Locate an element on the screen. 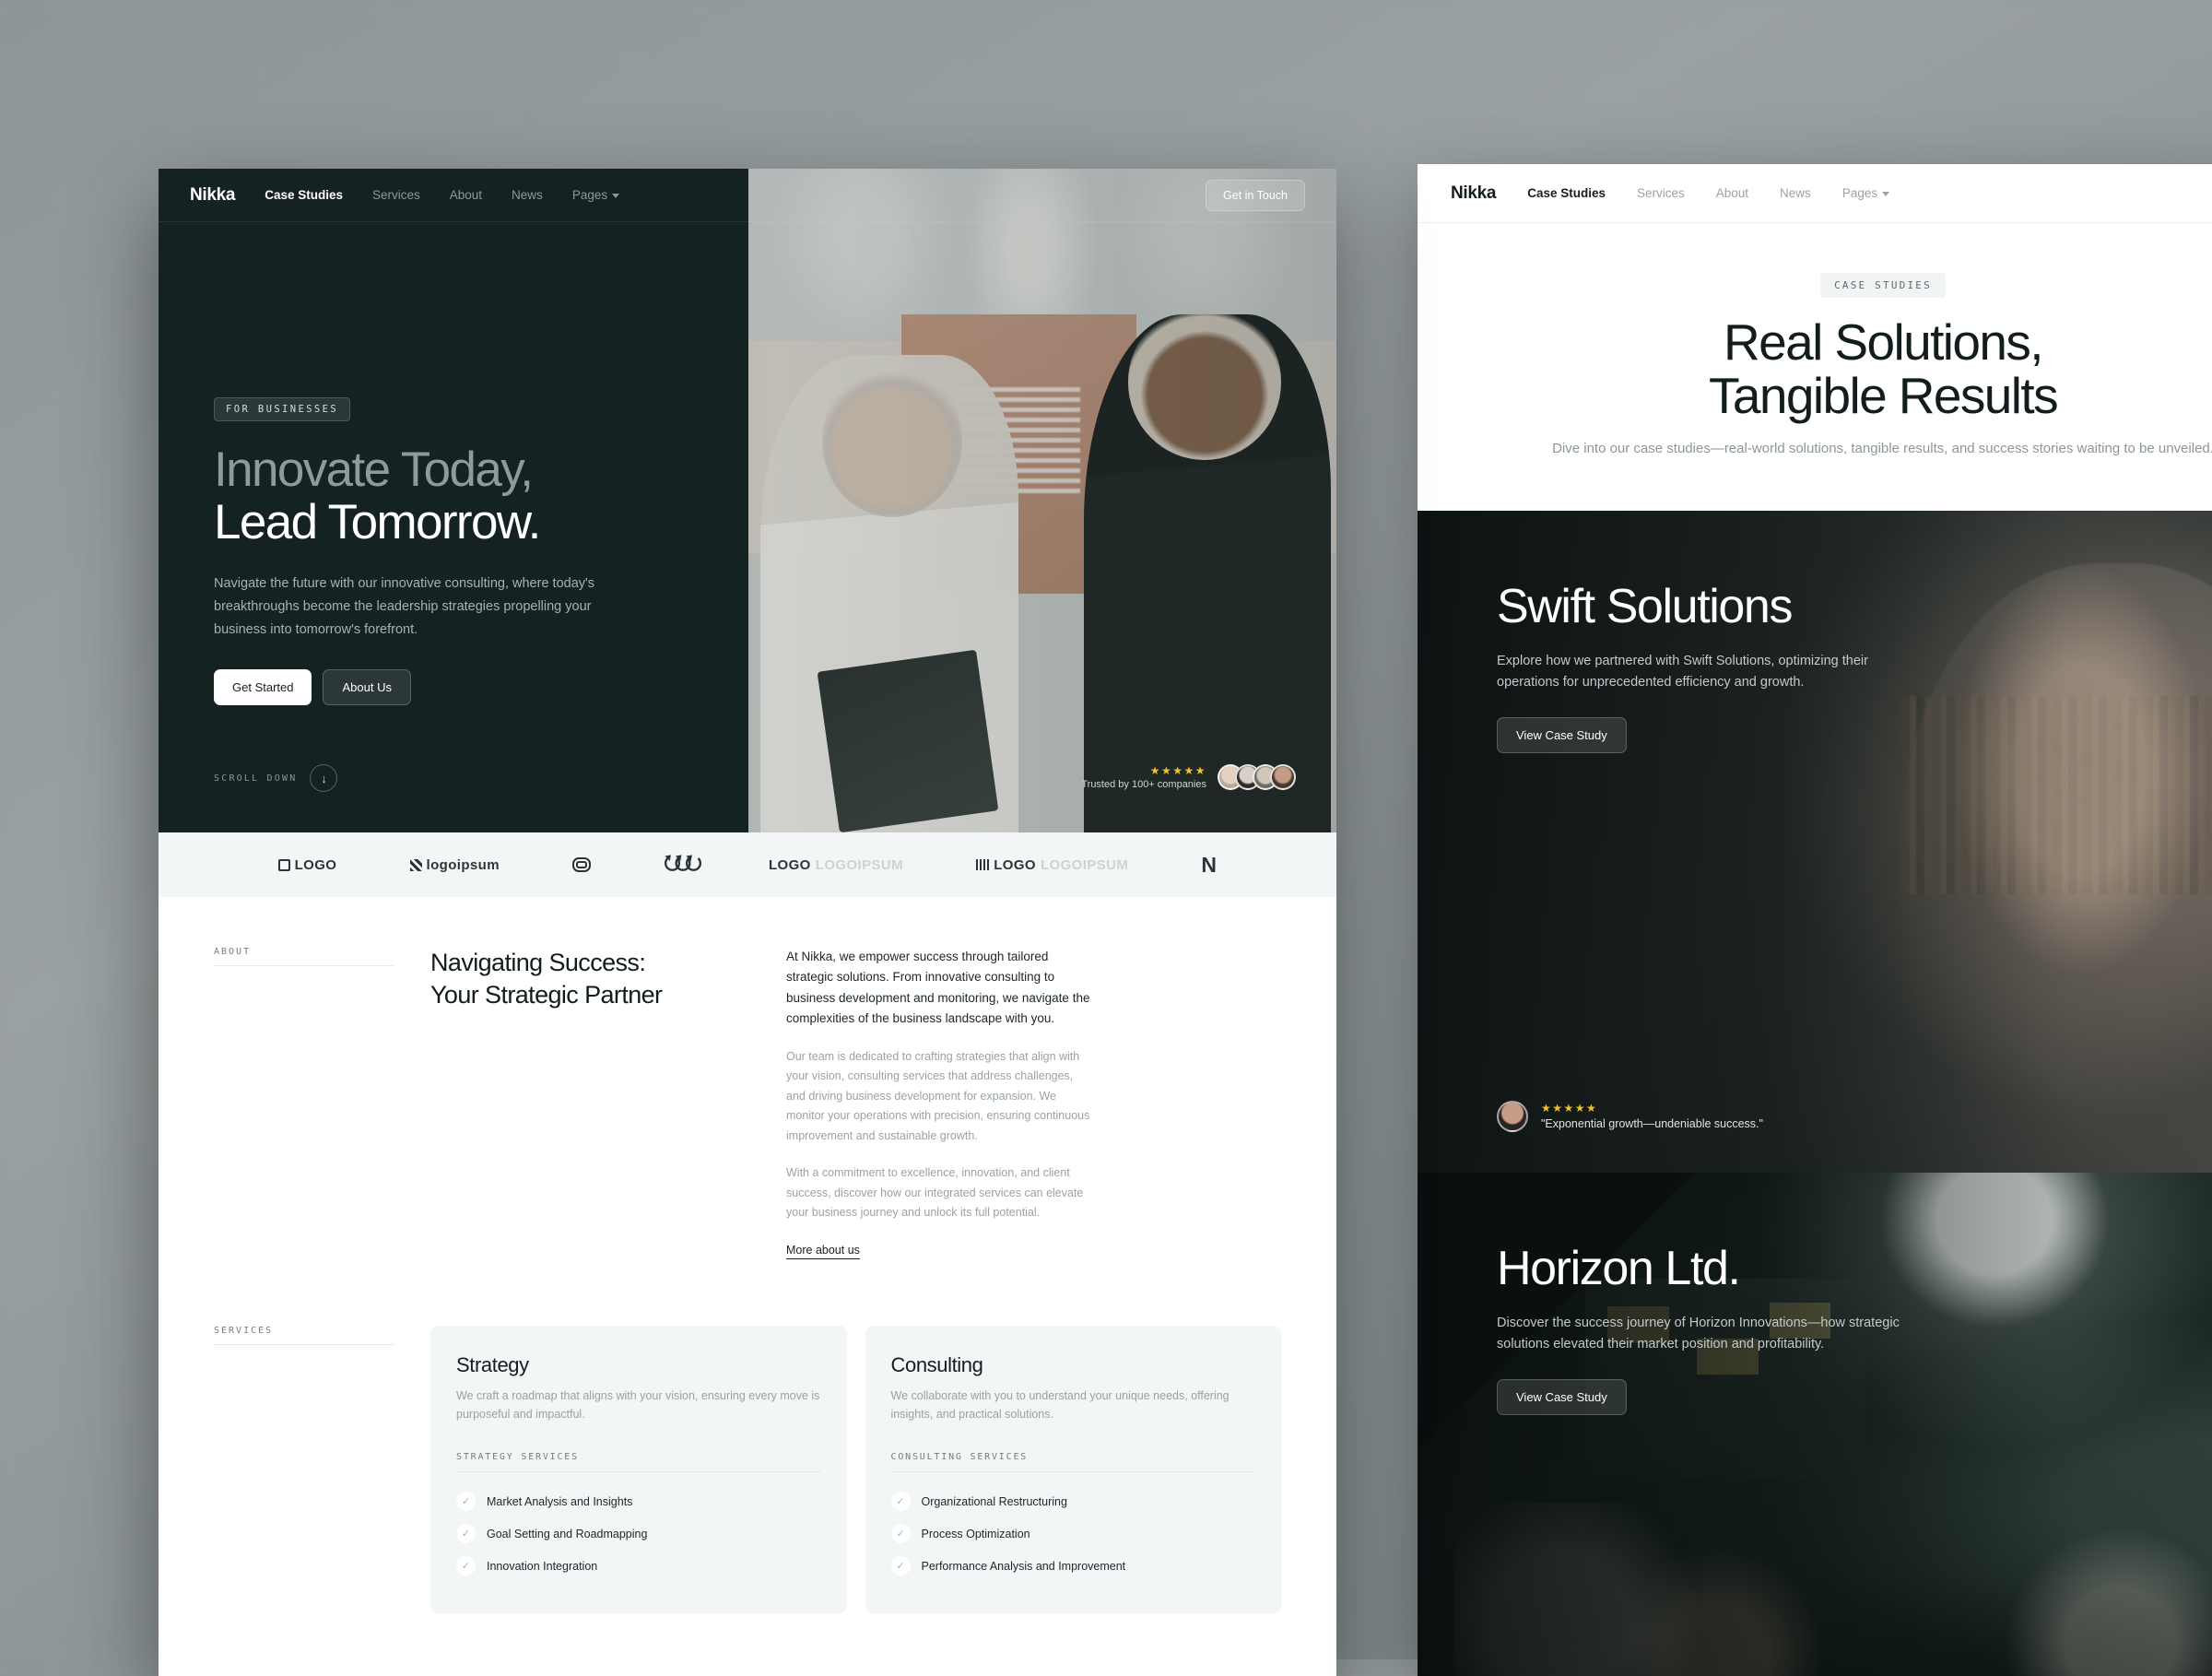 Image resolution: width=2212 pixels, height=1676 pixels. about-eyebrow: ABOUT is located at coordinates (304, 957).